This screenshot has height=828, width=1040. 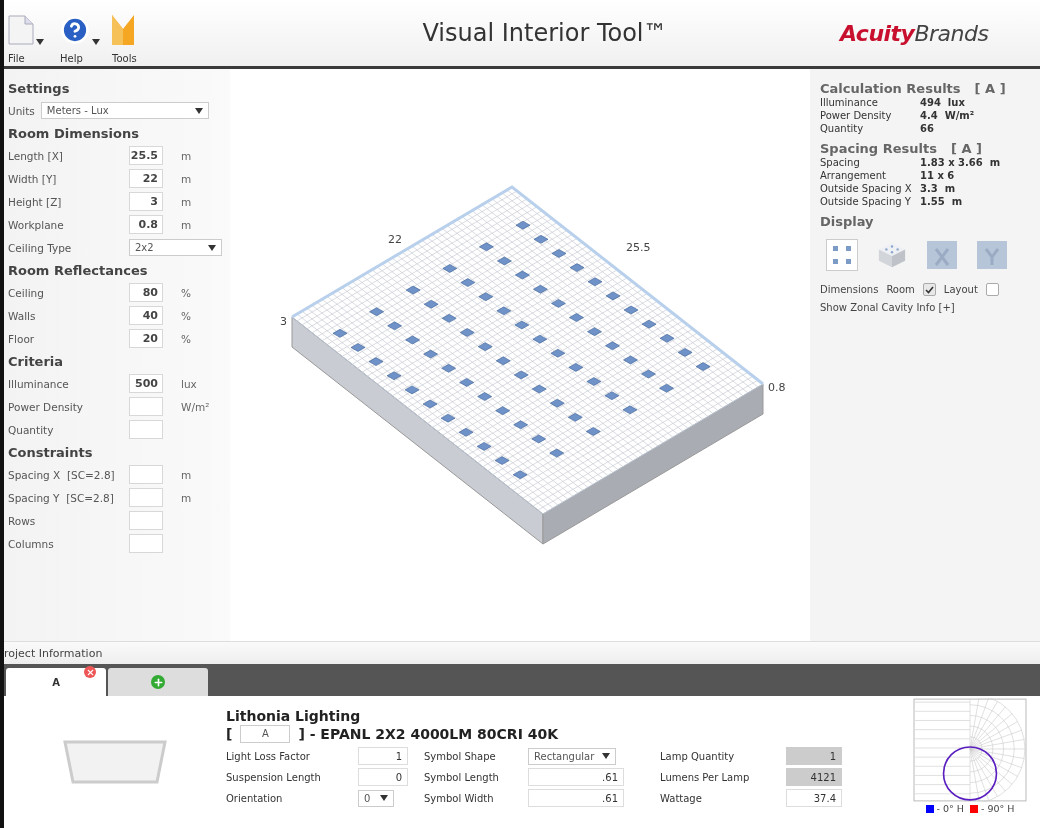 I want to click on result-label: Quantity, so click(x=842, y=128).